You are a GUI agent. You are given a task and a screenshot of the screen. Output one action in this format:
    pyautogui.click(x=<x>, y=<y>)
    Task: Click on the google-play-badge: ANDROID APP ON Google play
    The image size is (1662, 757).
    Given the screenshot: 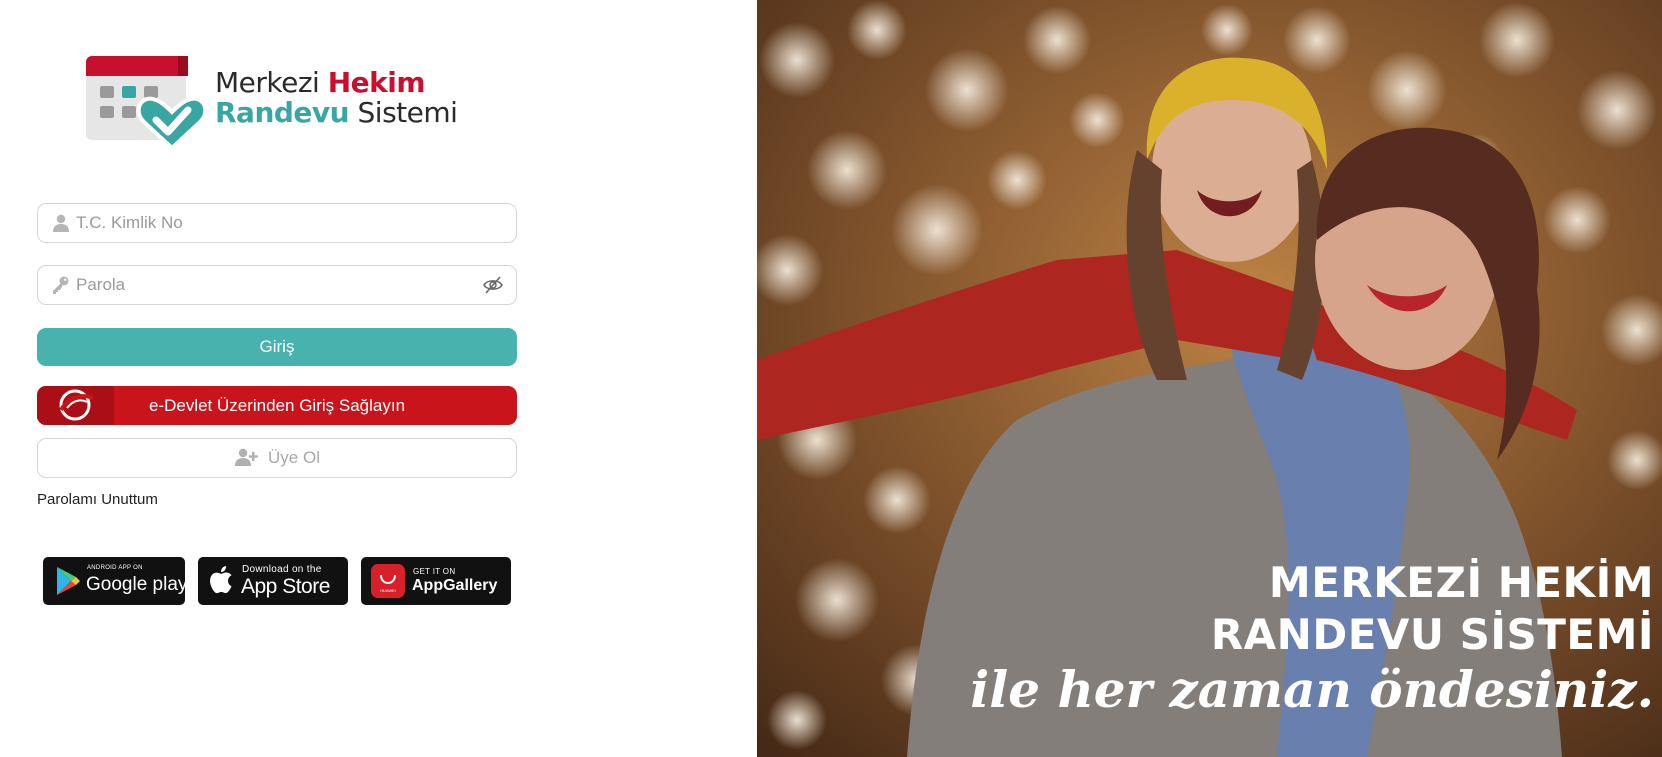 What is the action you would take?
    pyautogui.click(x=114, y=581)
    